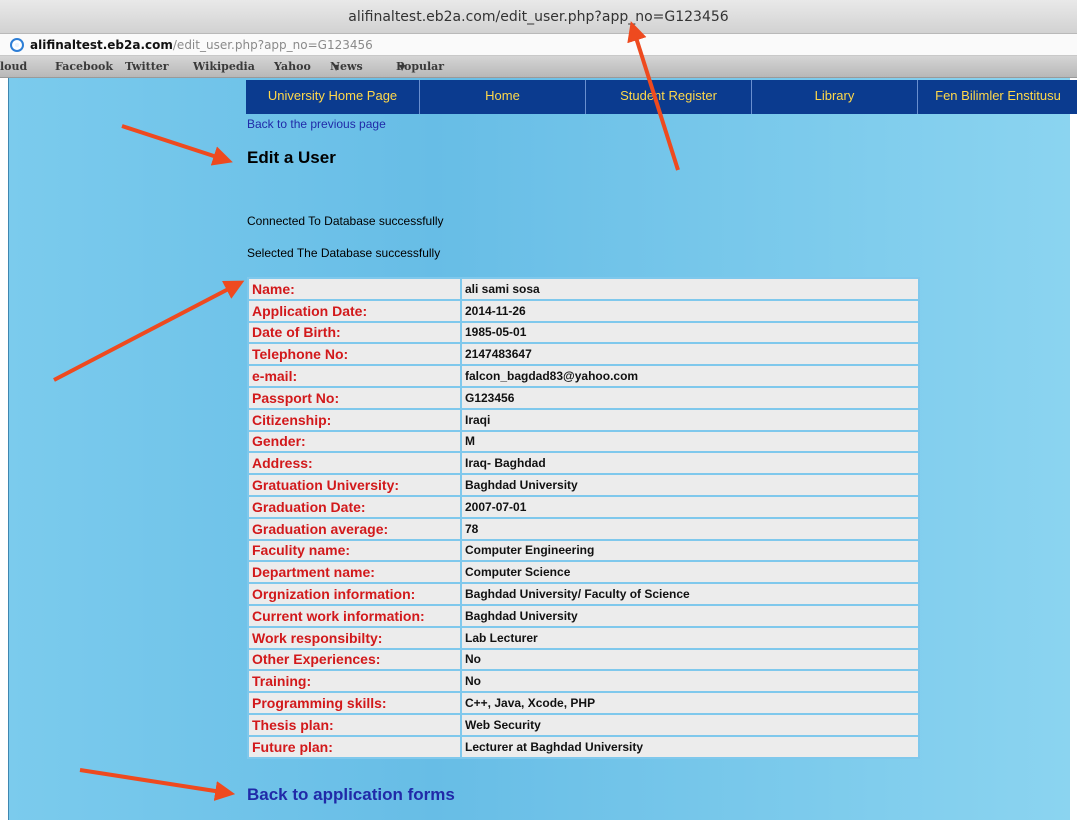  What do you see at coordinates (690, 572) in the screenshot?
I see `field-value: Computer Science` at bounding box center [690, 572].